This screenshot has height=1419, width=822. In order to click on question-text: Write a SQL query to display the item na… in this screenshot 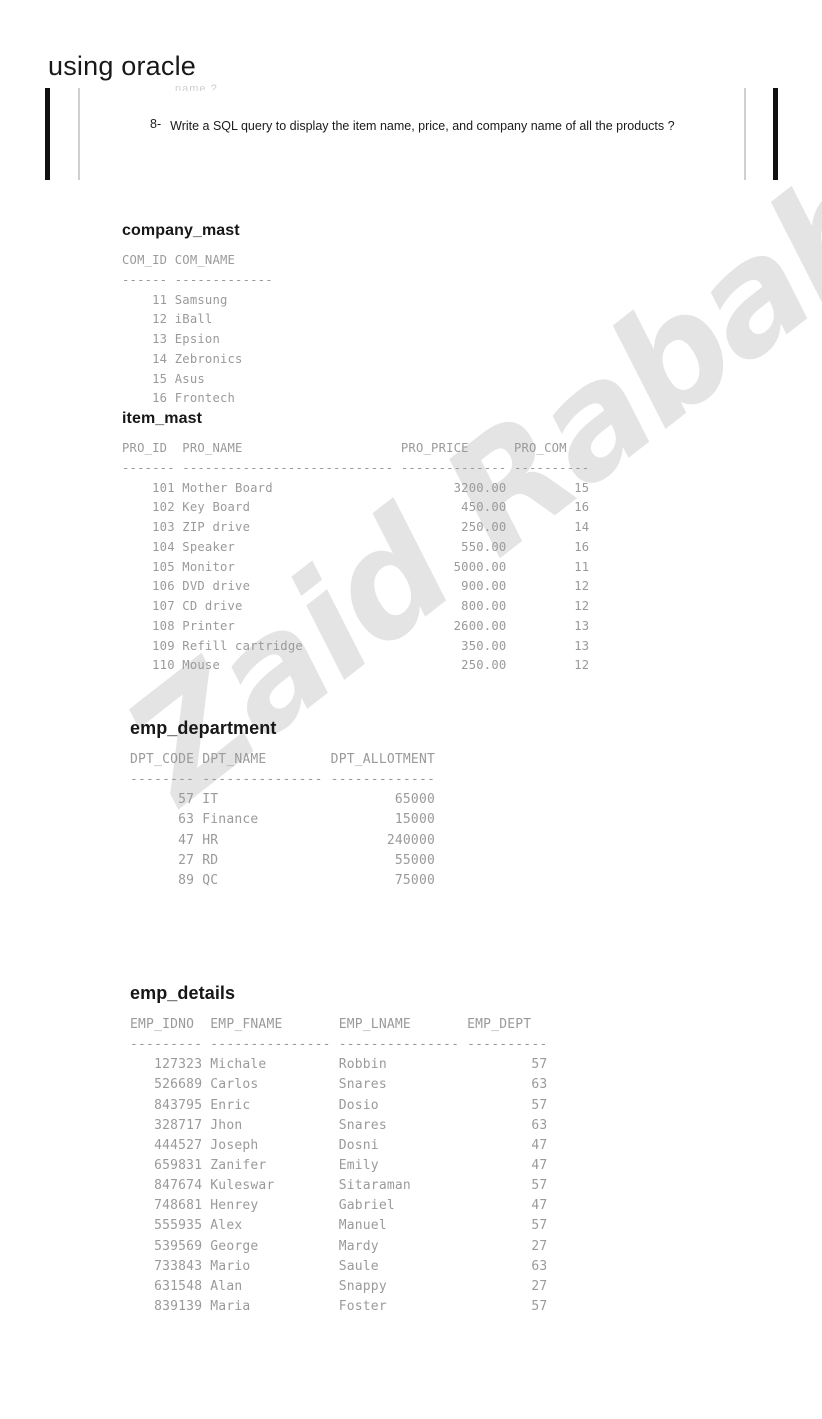, I will do `click(422, 126)`.